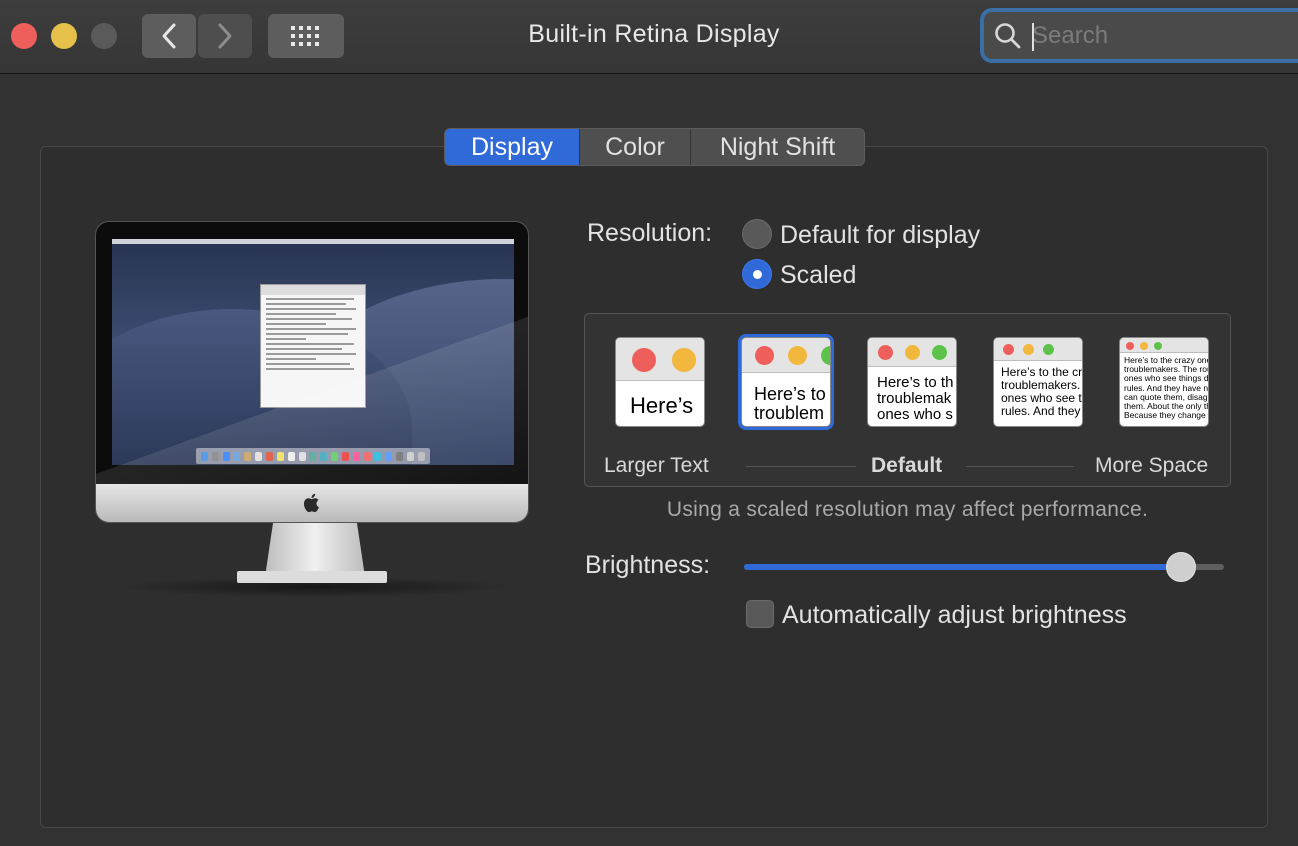  I want to click on chevron-left-icon, so click(169, 36).